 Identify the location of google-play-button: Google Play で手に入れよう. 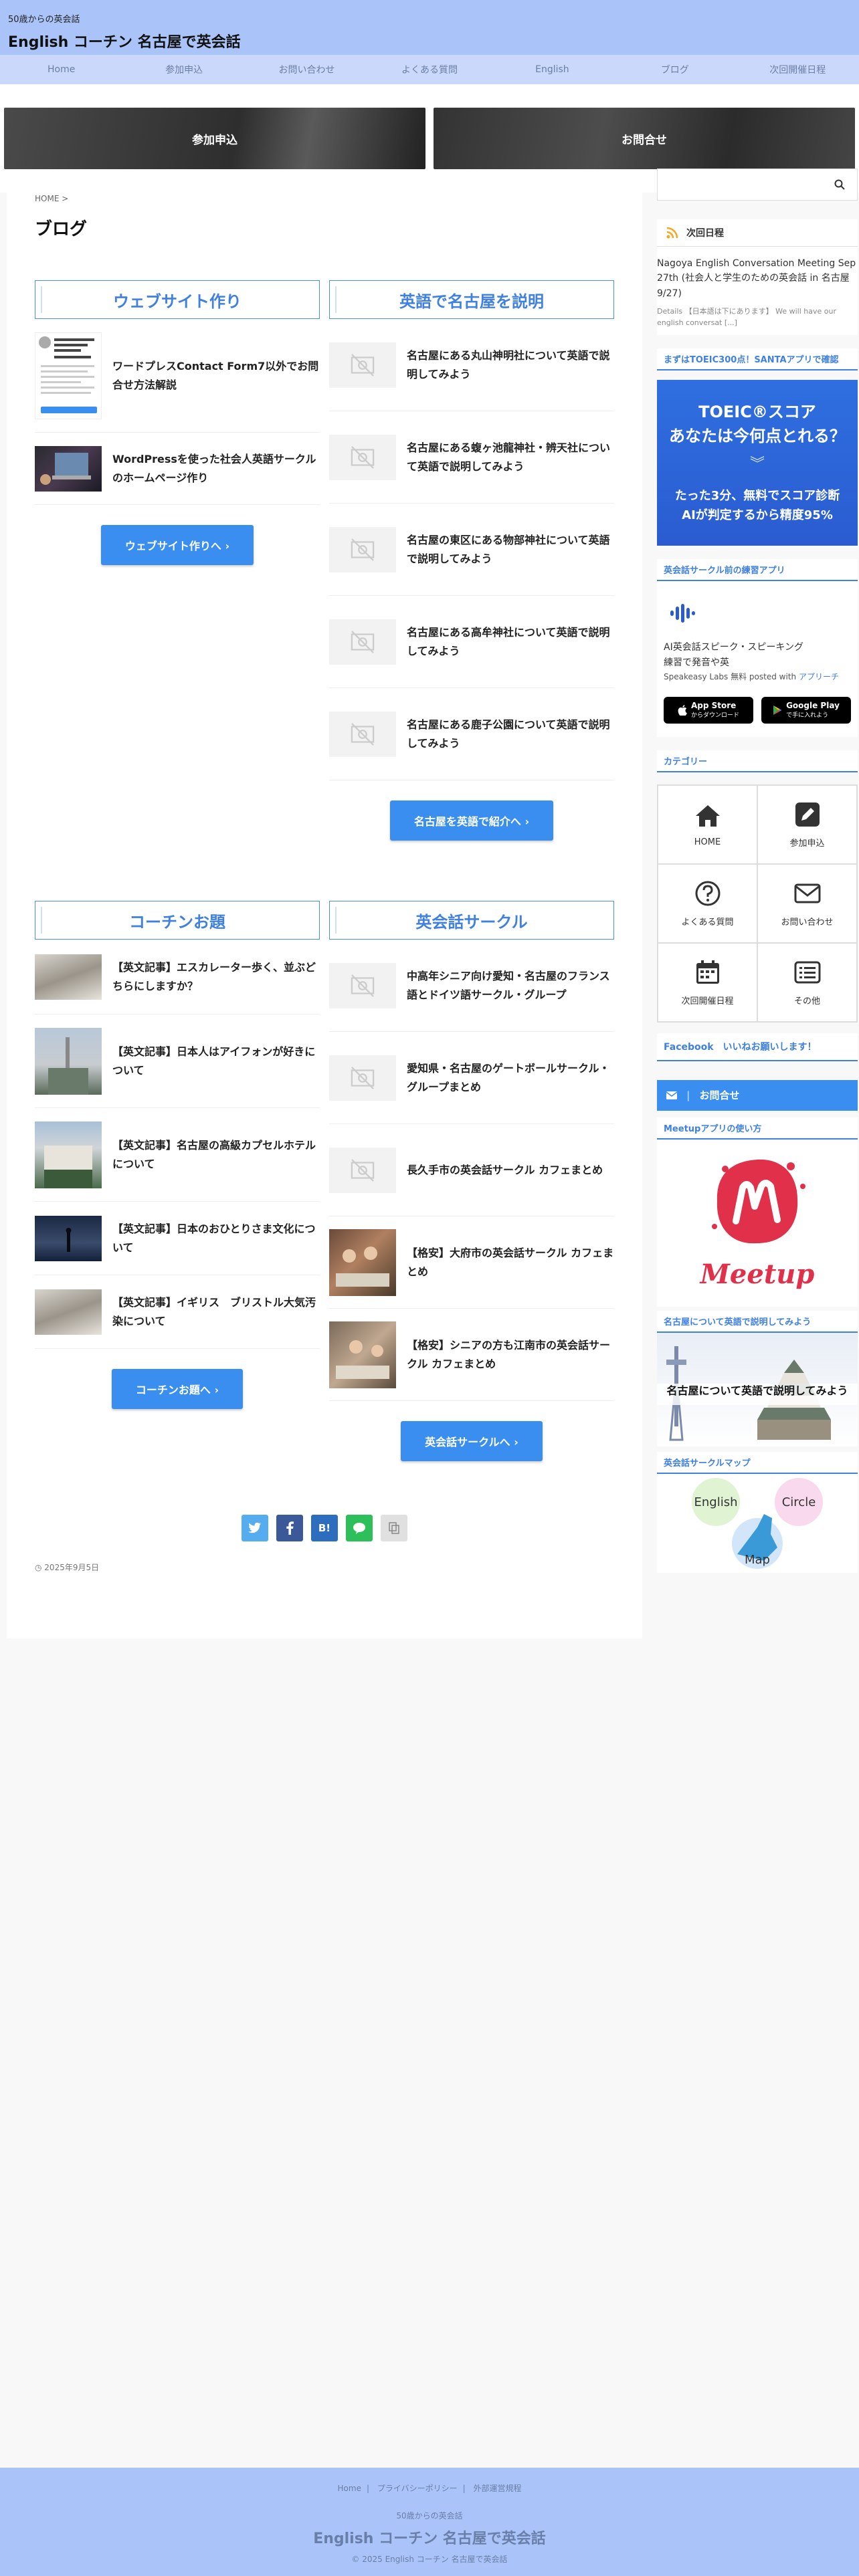
(806, 710).